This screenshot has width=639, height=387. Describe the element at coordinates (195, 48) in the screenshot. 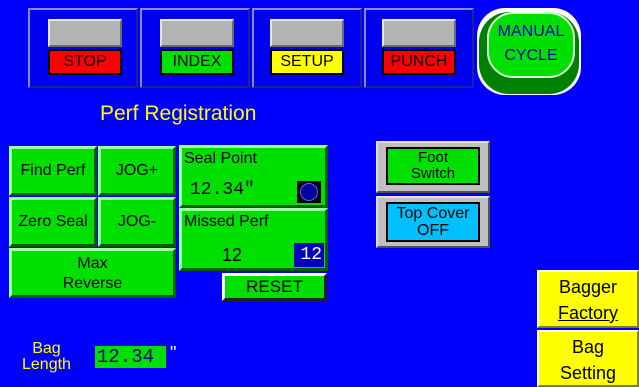

I see `mode-panel-index: INDEX` at that location.